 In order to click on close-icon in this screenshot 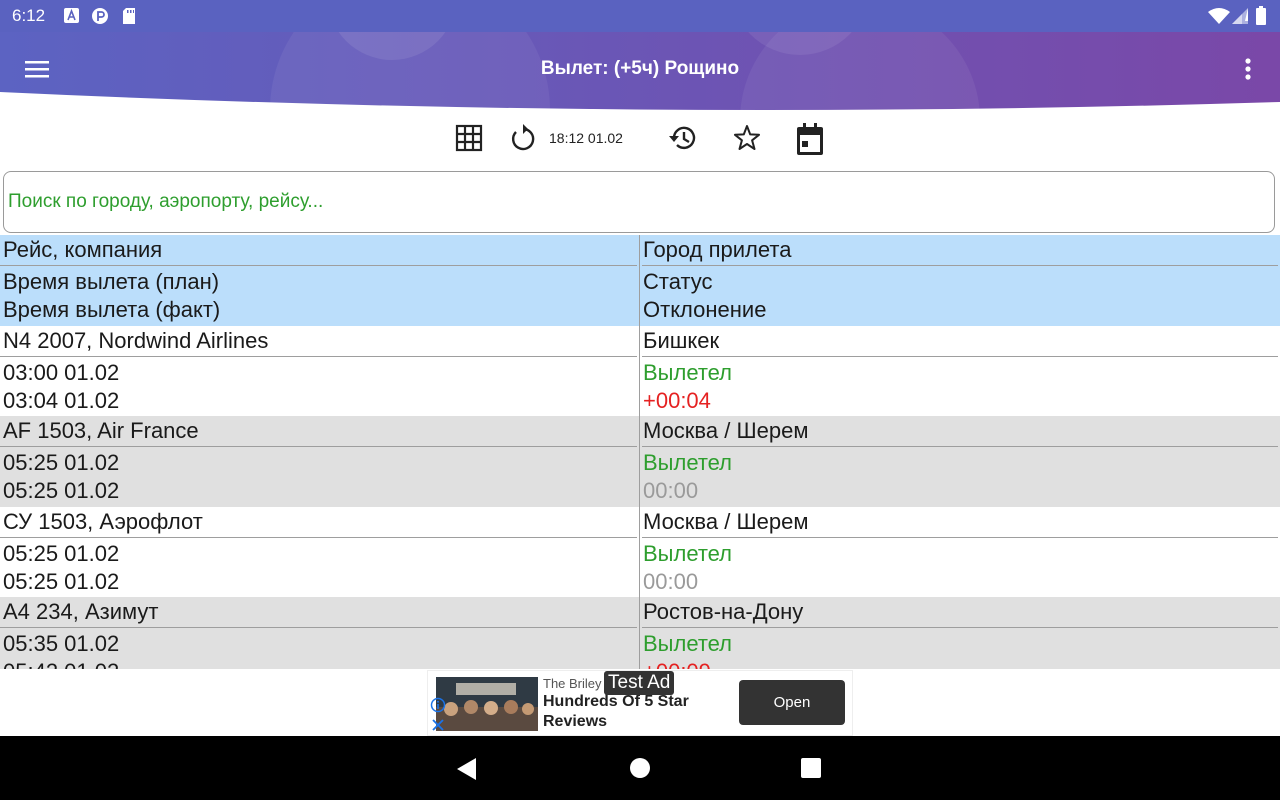, I will do `click(438, 725)`.